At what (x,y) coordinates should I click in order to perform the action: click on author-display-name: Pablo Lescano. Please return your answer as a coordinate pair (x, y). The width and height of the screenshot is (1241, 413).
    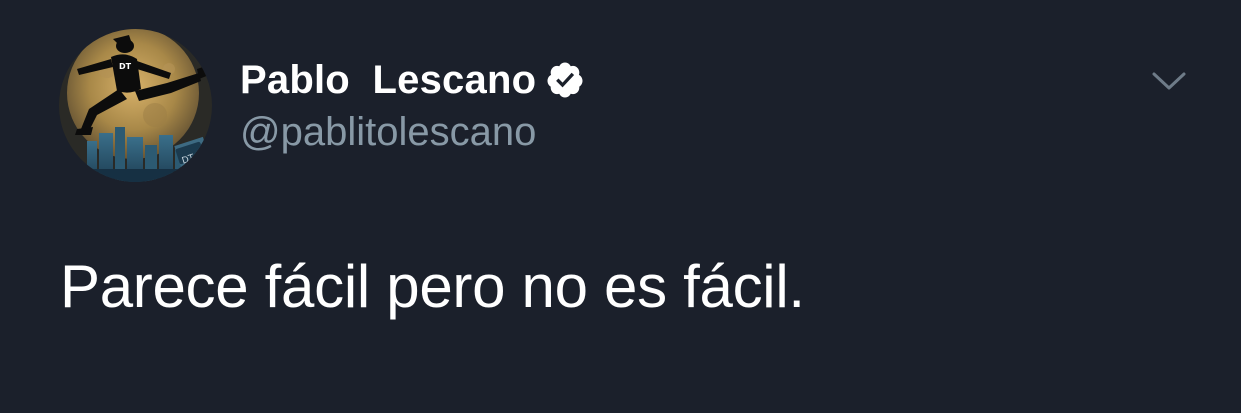
    Looking at the image, I should click on (388, 80).